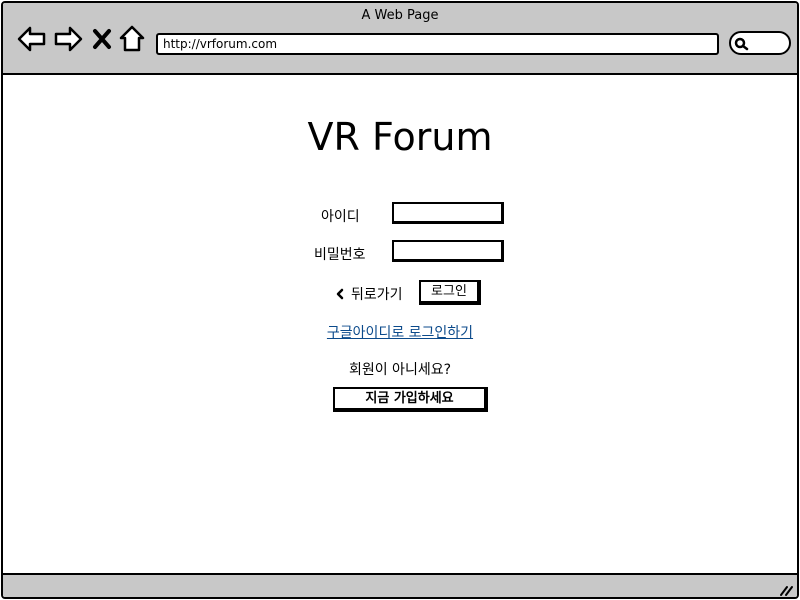 The image size is (800, 600). Describe the element at coordinates (68, 39) in the screenshot. I see `forward-arrow-icon` at that location.